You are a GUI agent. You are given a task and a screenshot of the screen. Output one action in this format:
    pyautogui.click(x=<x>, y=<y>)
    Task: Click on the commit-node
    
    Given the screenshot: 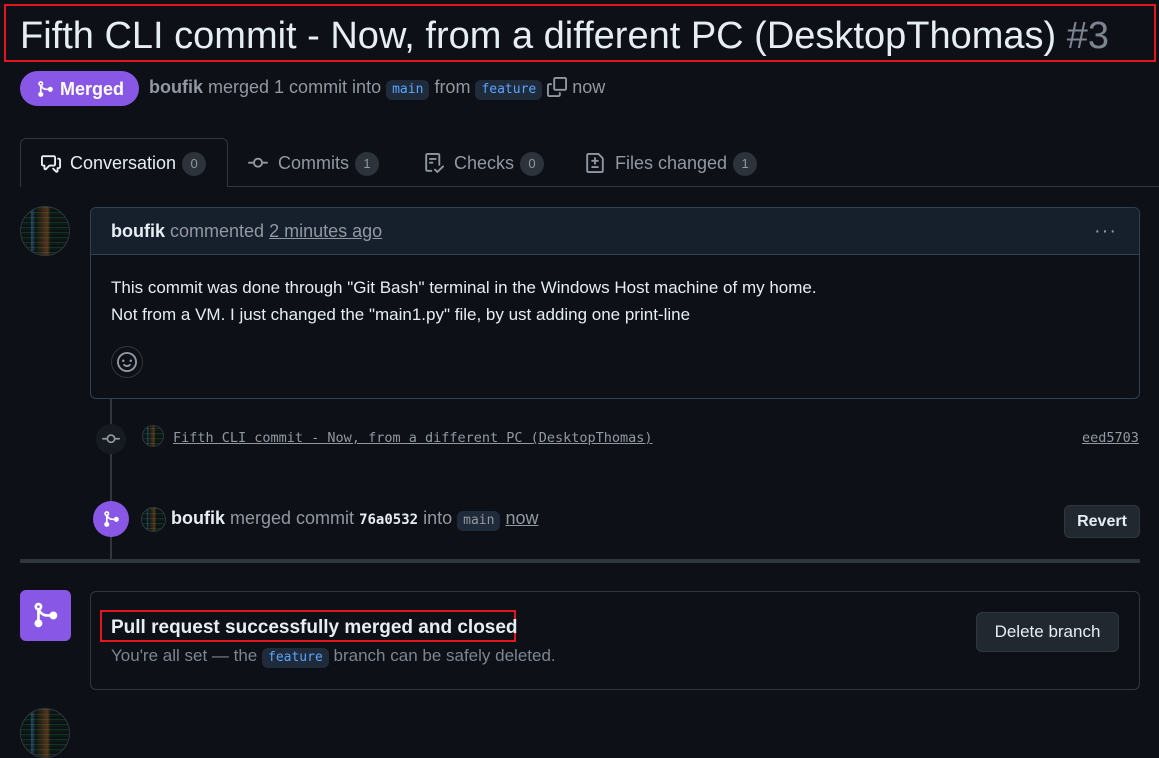 What is the action you would take?
    pyautogui.click(x=111, y=439)
    